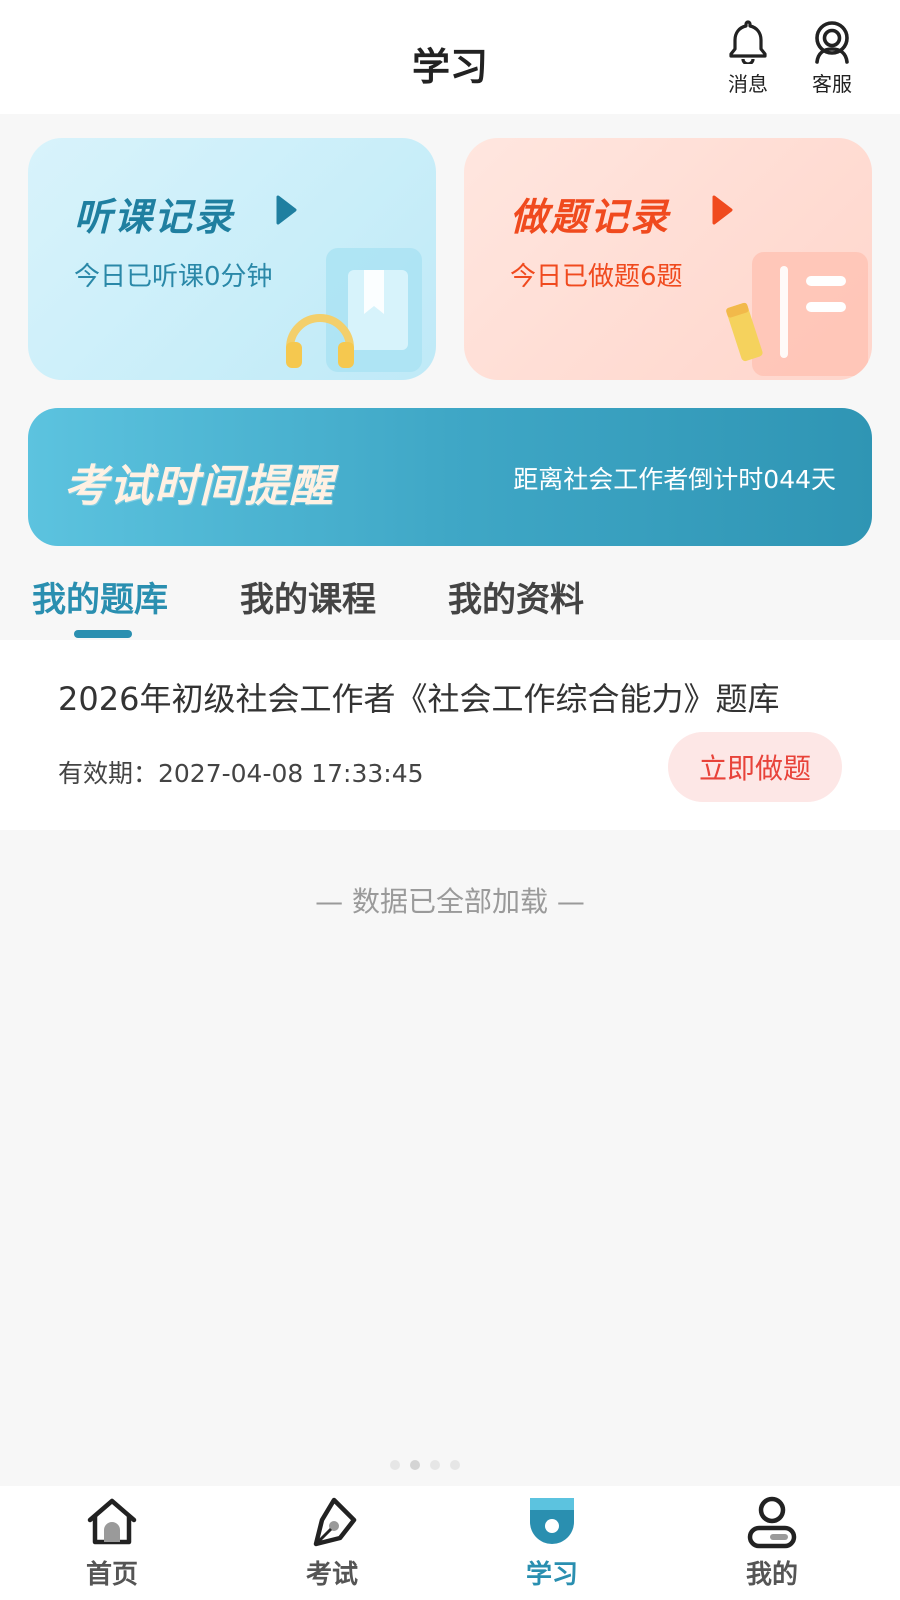  Describe the element at coordinates (450, 901) in the screenshot. I see `list-end-note: — 数据已全部加载 —` at that location.